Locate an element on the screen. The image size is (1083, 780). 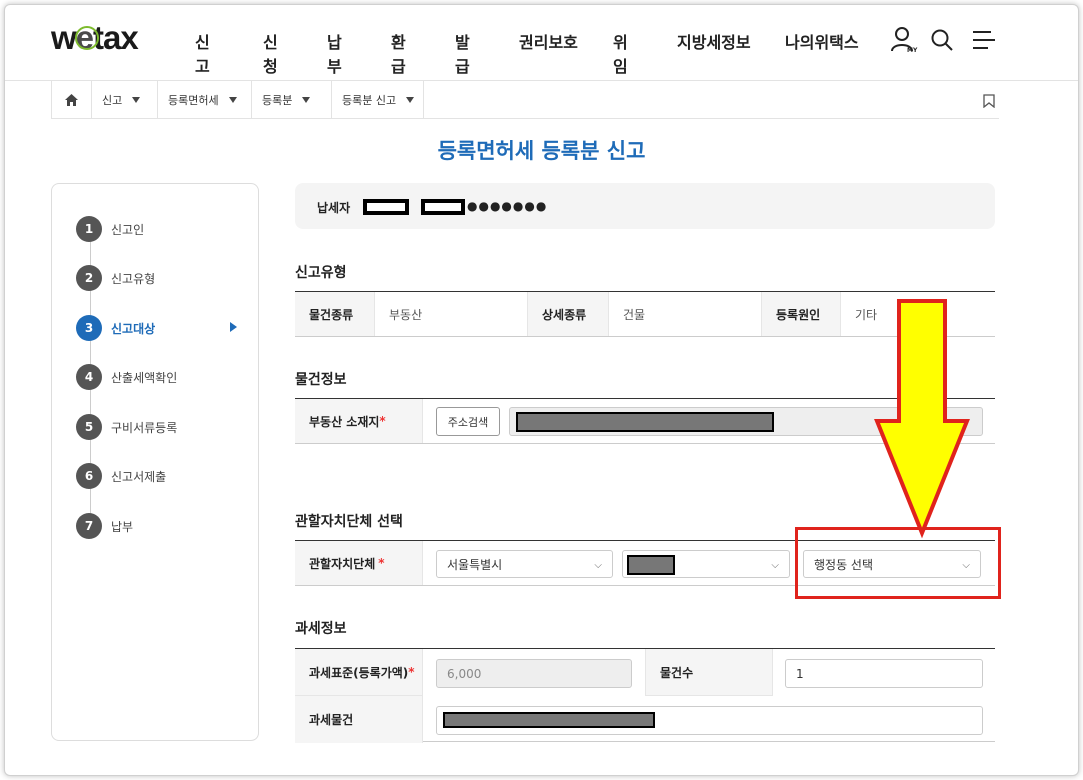
breadcrumb-item-license-tax: 등록면허세 is located at coordinates (205, 100).